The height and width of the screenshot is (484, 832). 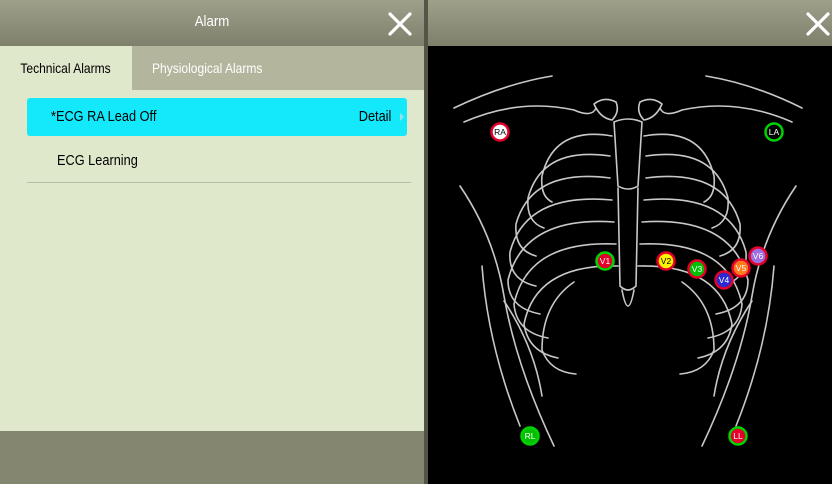 I want to click on electrode-ll: LL, so click(x=738, y=436).